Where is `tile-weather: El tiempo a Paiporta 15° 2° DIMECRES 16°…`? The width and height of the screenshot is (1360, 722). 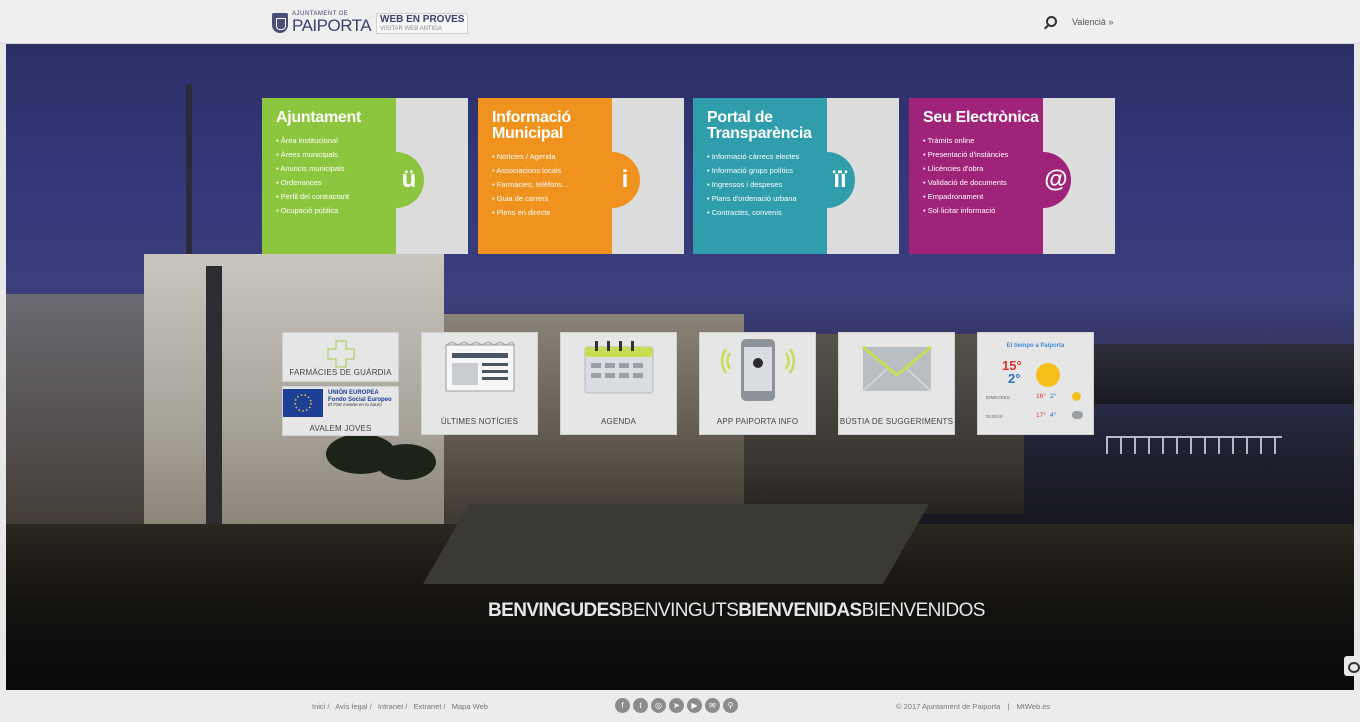
tile-weather: El tiempo a Paiporta 15° 2° DIMECRES 16°… is located at coordinates (1035, 383).